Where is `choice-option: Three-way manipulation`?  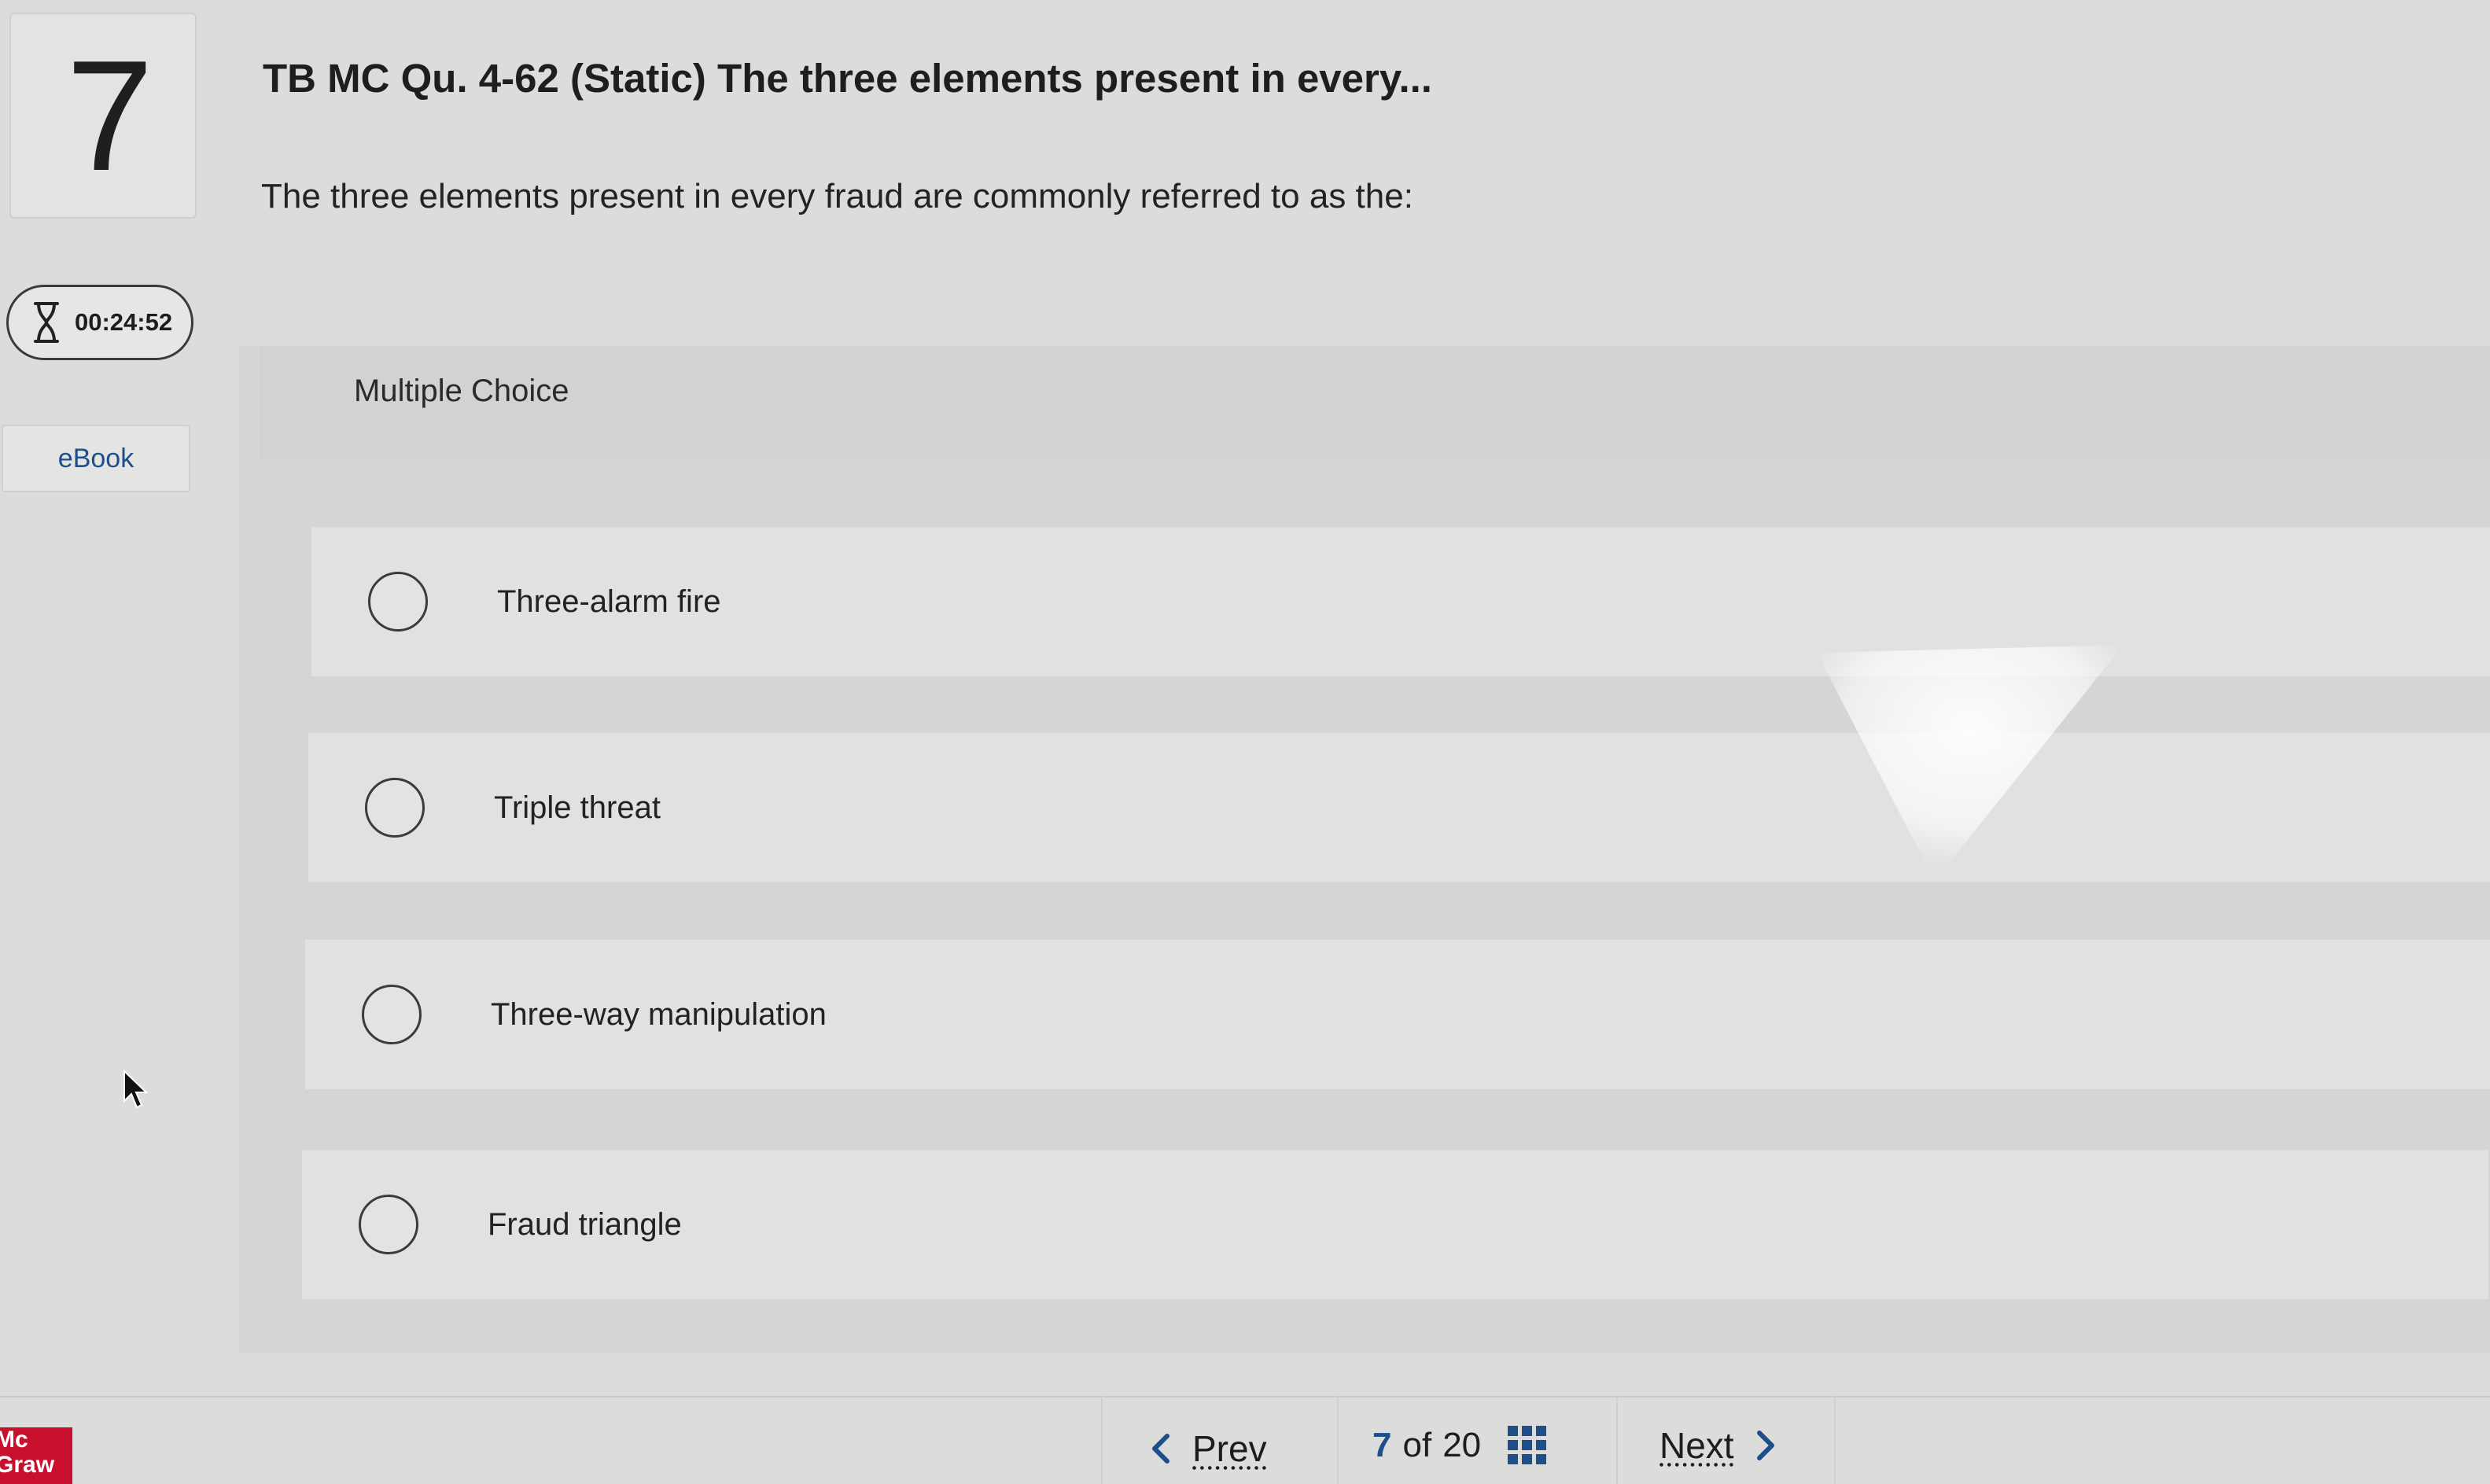 choice-option: Three-way manipulation is located at coordinates (1398, 1014).